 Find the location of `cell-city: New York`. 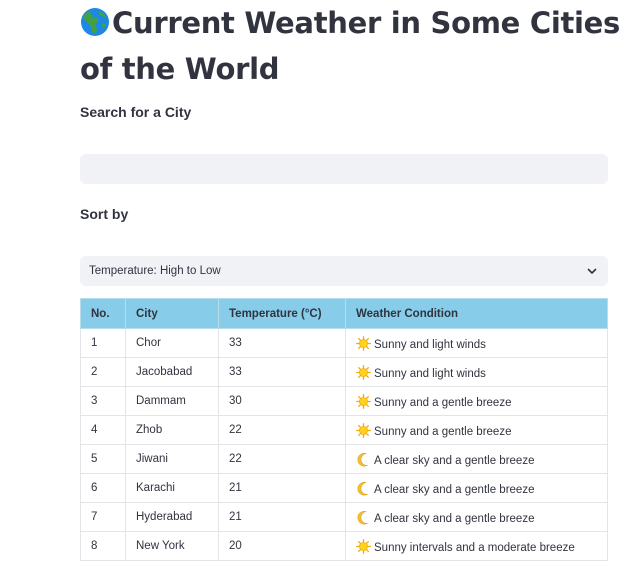

cell-city: New York is located at coordinates (172, 546).